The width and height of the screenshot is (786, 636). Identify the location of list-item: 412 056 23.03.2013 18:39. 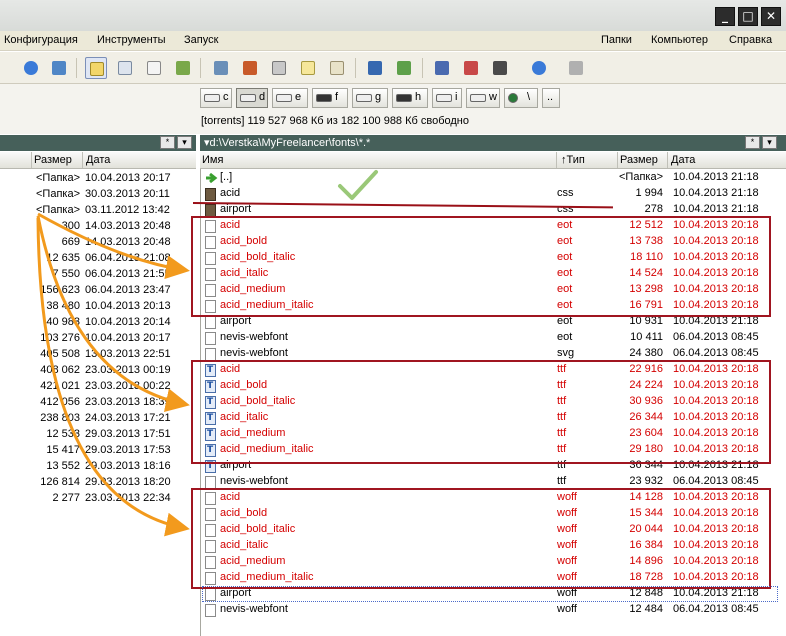
(98, 403).